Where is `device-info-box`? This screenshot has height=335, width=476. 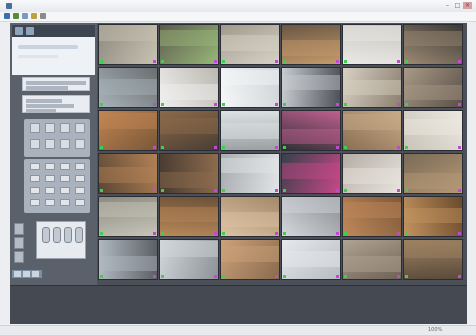
device-info-box is located at coordinates (56, 84).